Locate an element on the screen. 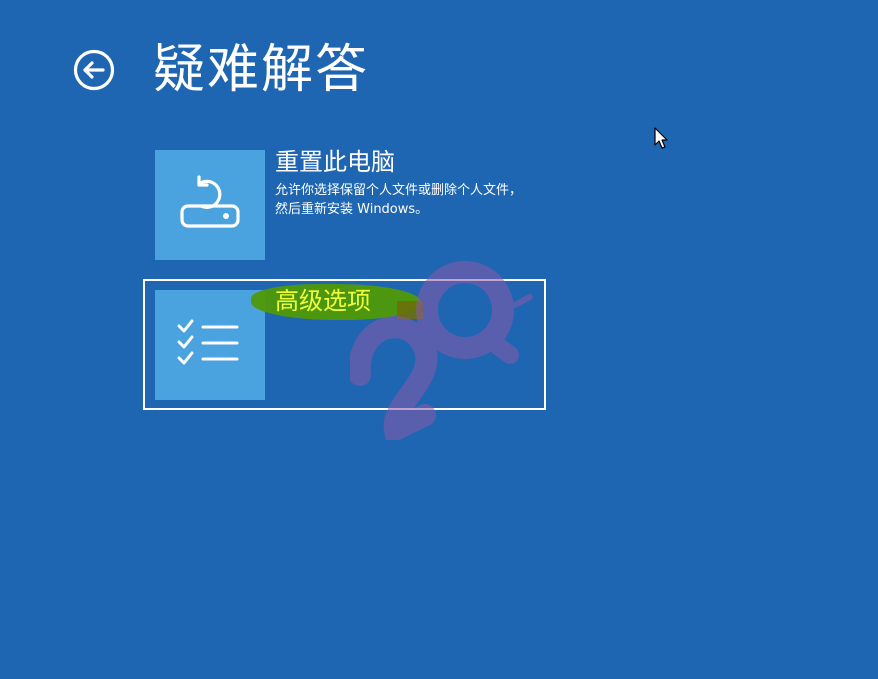 This screenshot has width=878, height=679. reset-pc-icon is located at coordinates (210, 201).